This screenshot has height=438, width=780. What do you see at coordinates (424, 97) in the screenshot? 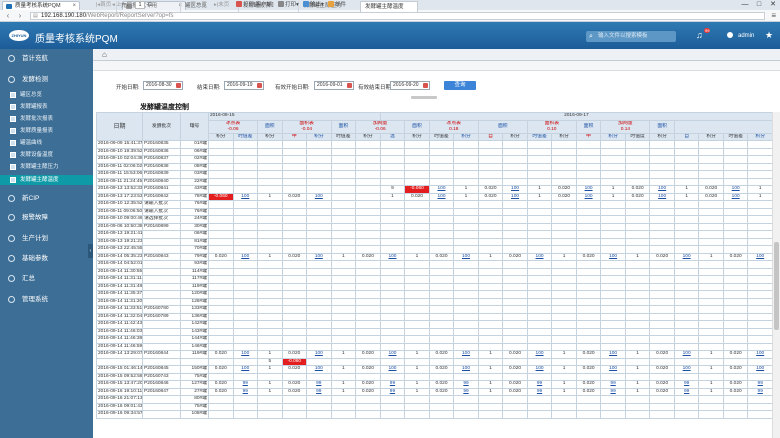
I see `param-collapse-handle` at bounding box center [424, 97].